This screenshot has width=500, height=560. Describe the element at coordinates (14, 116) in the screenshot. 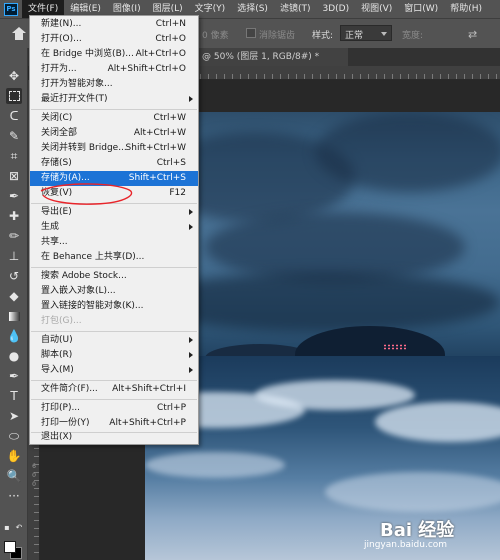

I see `lasso-tool-icon: ᑕ` at that location.